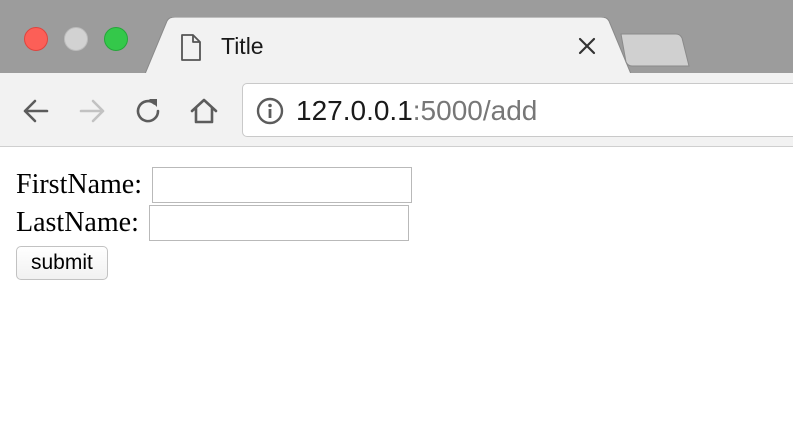 The image size is (793, 441). I want to click on last-name-input, so click(278, 223).